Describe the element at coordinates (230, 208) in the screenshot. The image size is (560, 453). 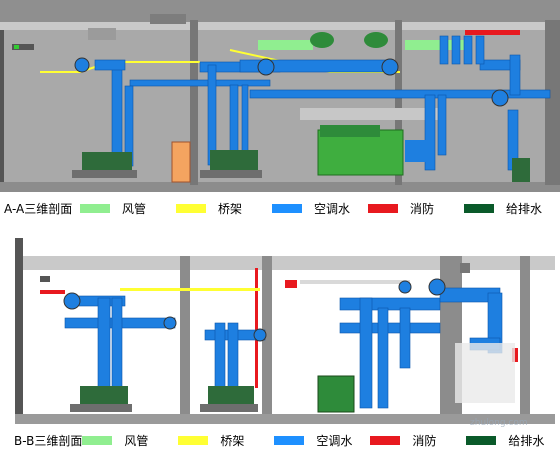
I see `legend-label-cable-tray: 桥架` at that location.